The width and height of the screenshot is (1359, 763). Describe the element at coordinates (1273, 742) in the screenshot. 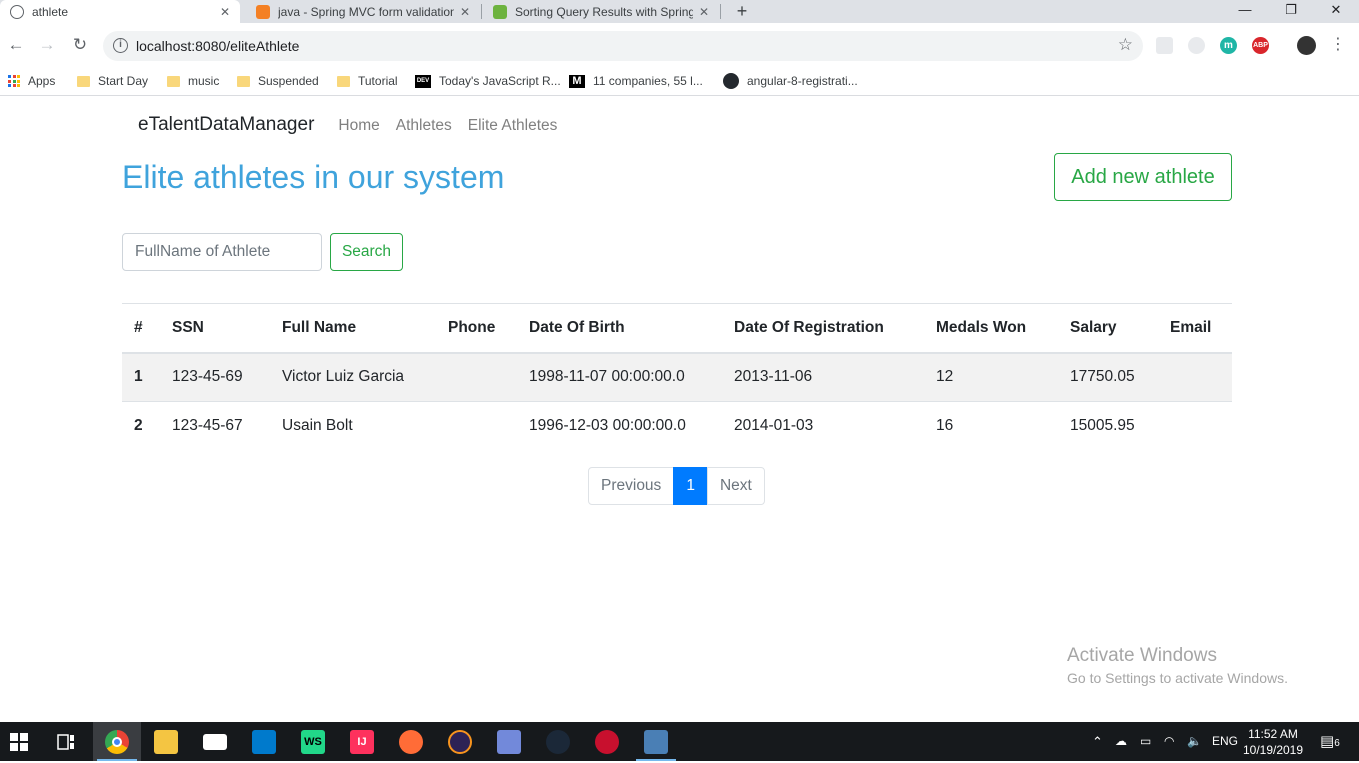

I see `clock: 11:52 AM 10/19/2019` at that location.